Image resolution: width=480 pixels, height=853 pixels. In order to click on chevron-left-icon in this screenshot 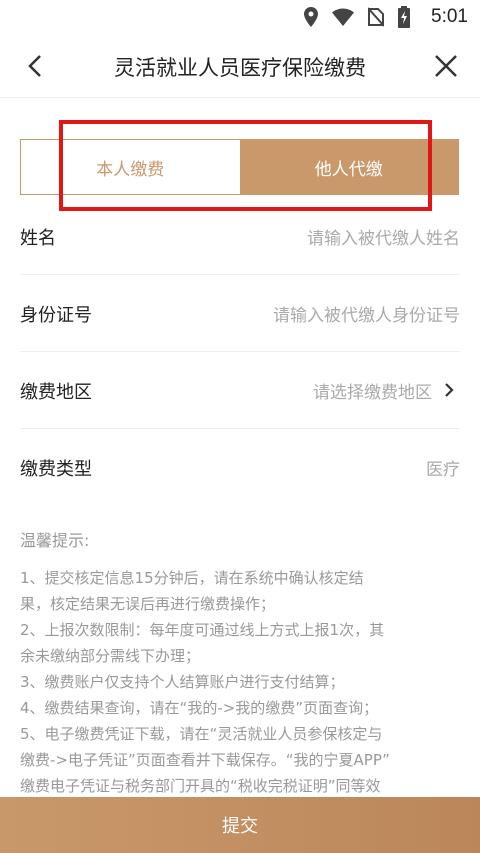, I will do `click(36, 66)`.